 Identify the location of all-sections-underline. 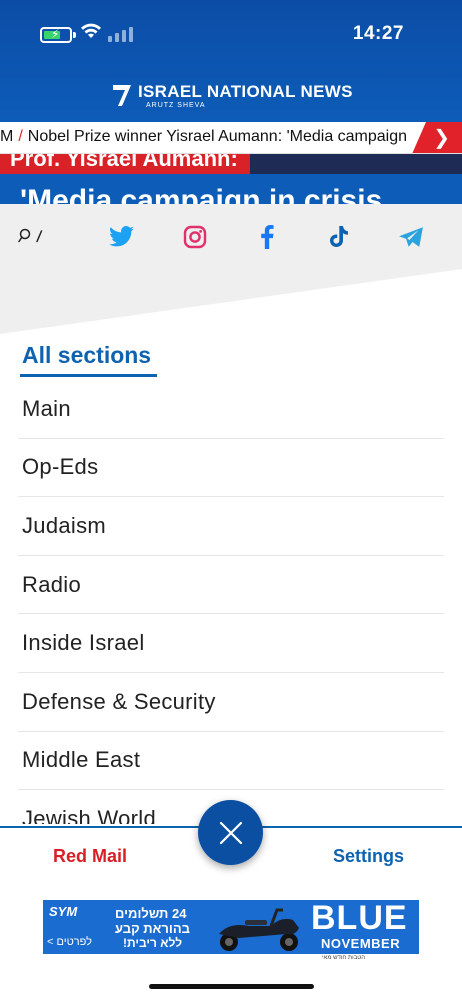
(88, 375).